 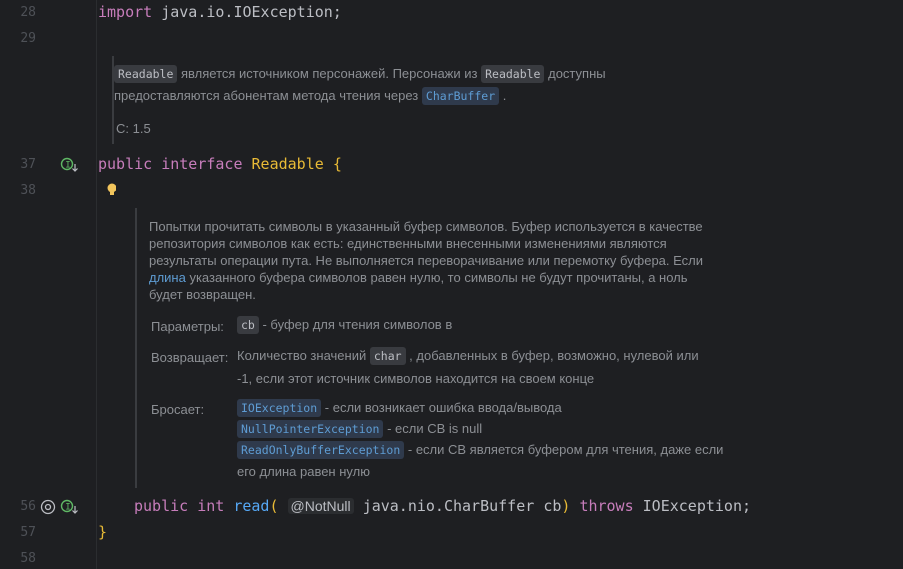 What do you see at coordinates (111, 189) in the screenshot?
I see `lightbulb-icon` at bounding box center [111, 189].